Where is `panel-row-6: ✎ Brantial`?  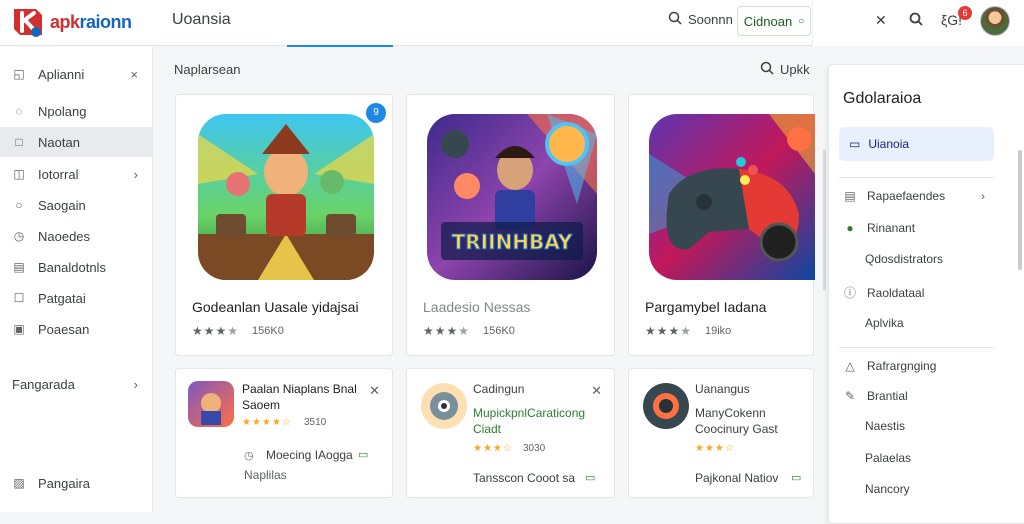 panel-row-6: ✎ Brantial is located at coordinates (875, 396).